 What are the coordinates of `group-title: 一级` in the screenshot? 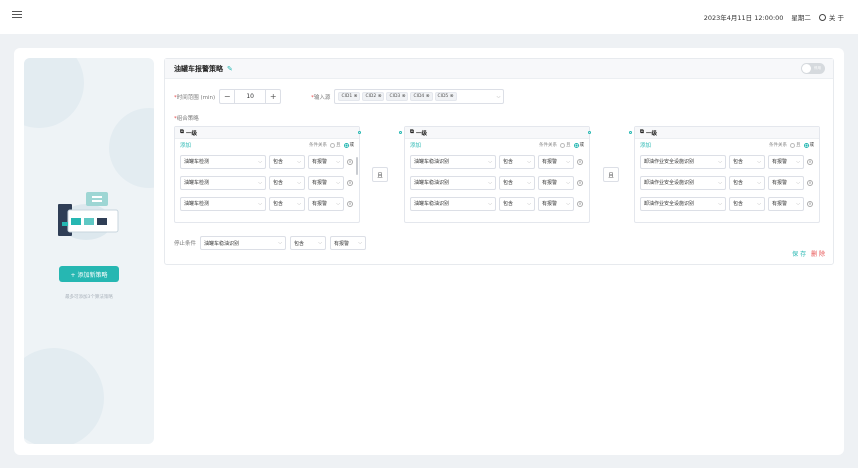 It's located at (191, 133).